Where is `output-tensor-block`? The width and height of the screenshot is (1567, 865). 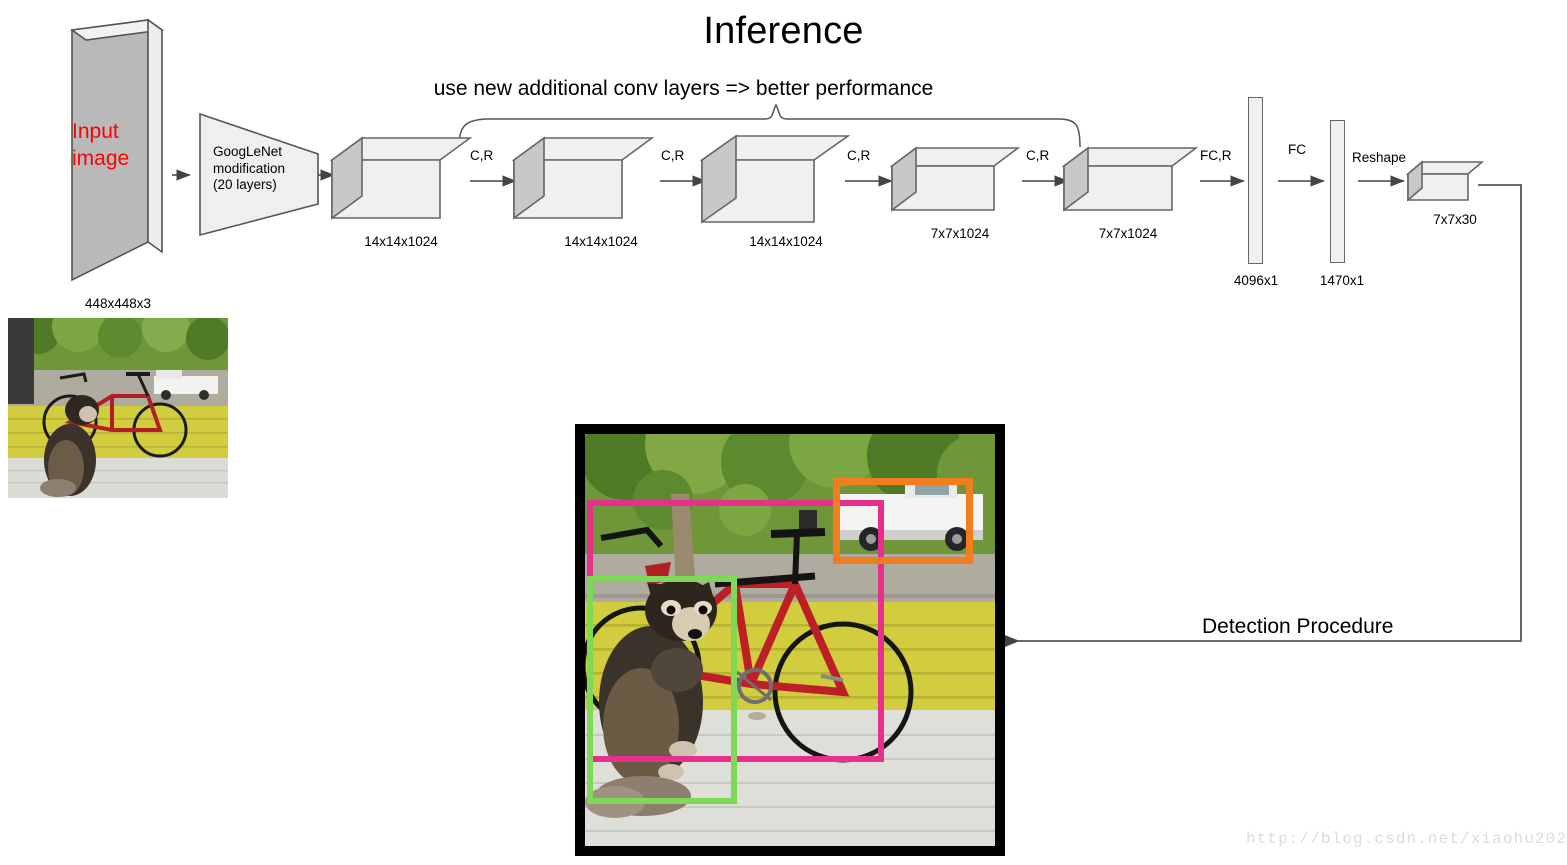 output-tensor-block is located at coordinates (1445, 181).